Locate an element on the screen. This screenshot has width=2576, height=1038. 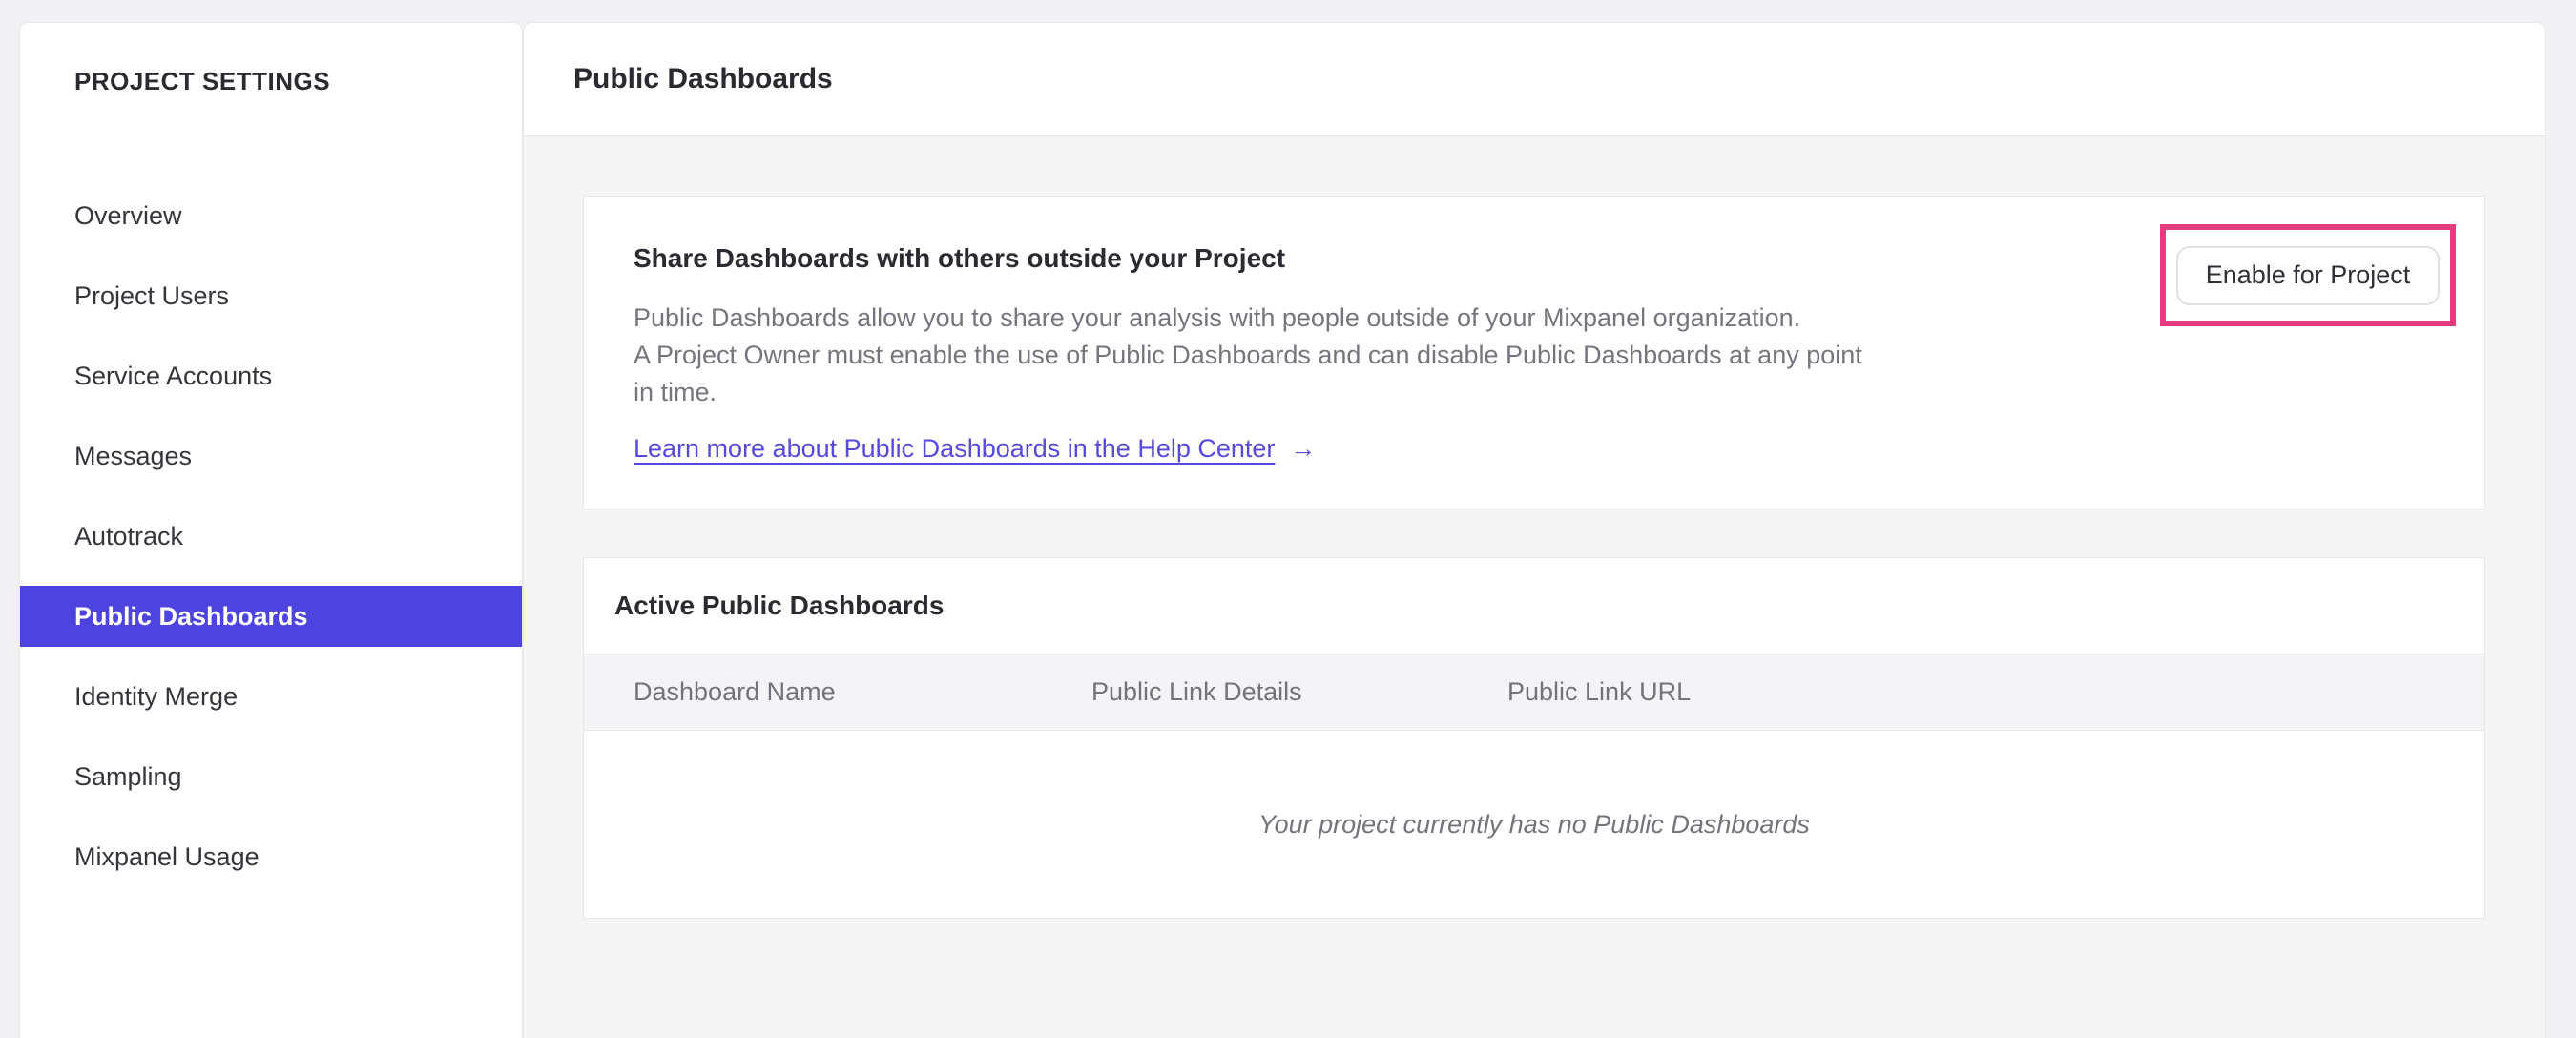
enable-for-project-button: Enable for Project is located at coordinates (2308, 275).